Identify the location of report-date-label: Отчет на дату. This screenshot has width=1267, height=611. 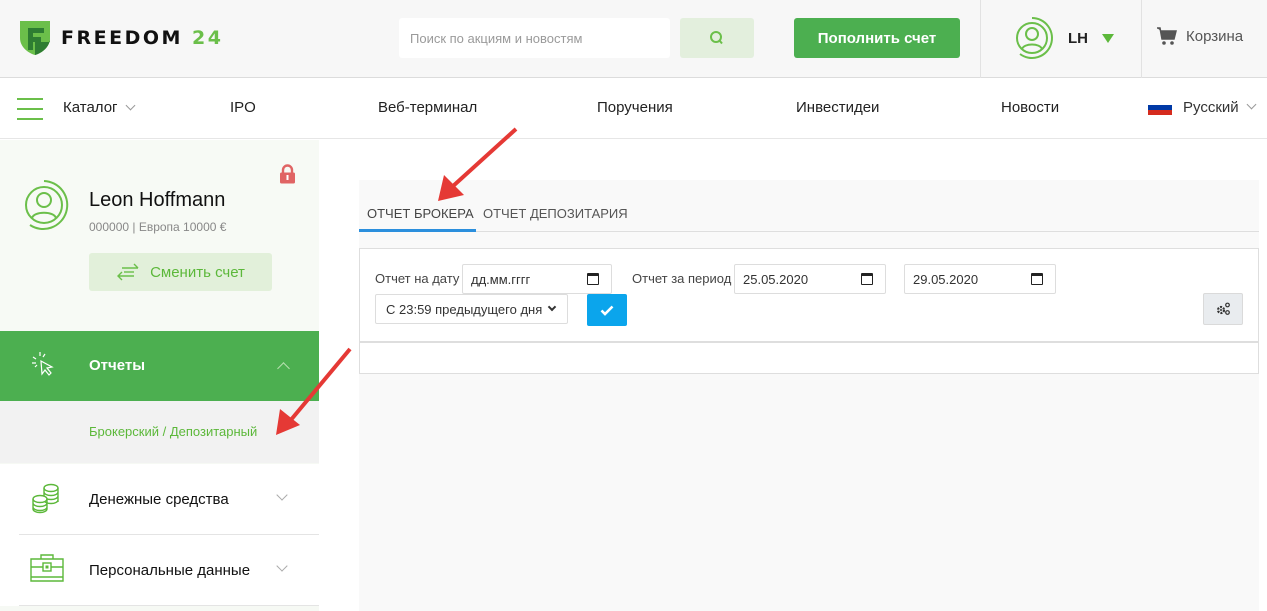
(417, 278).